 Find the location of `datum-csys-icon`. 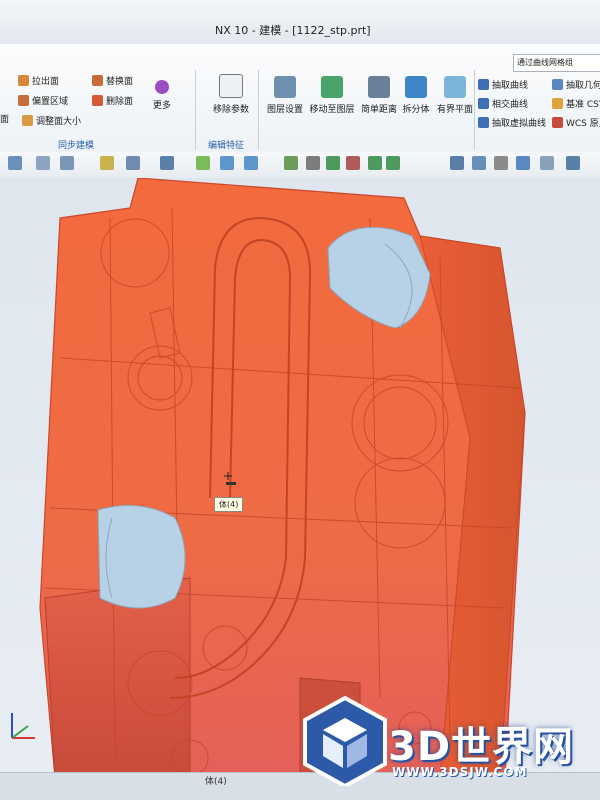

datum-csys-icon is located at coordinates (557, 103).